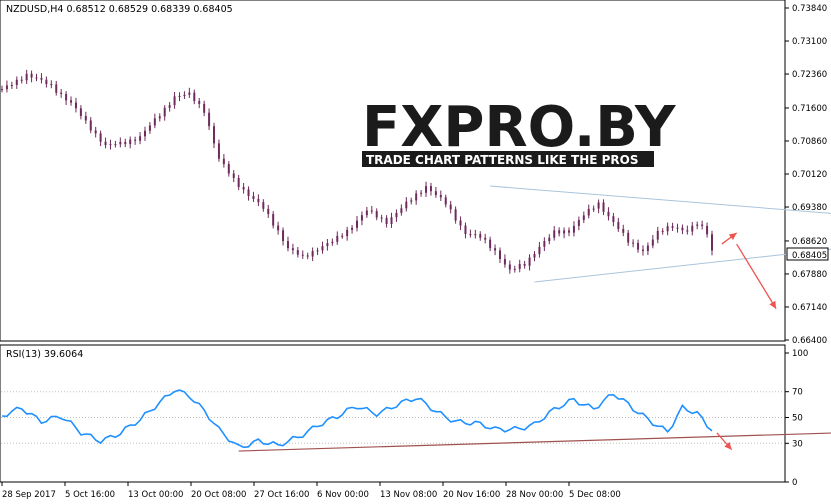 This screenshot has height=504, width=831. Describe the element at coordinates (29, 495) in the screenshot. I see `time-tick-label: 28 Sep 2017` at that location.